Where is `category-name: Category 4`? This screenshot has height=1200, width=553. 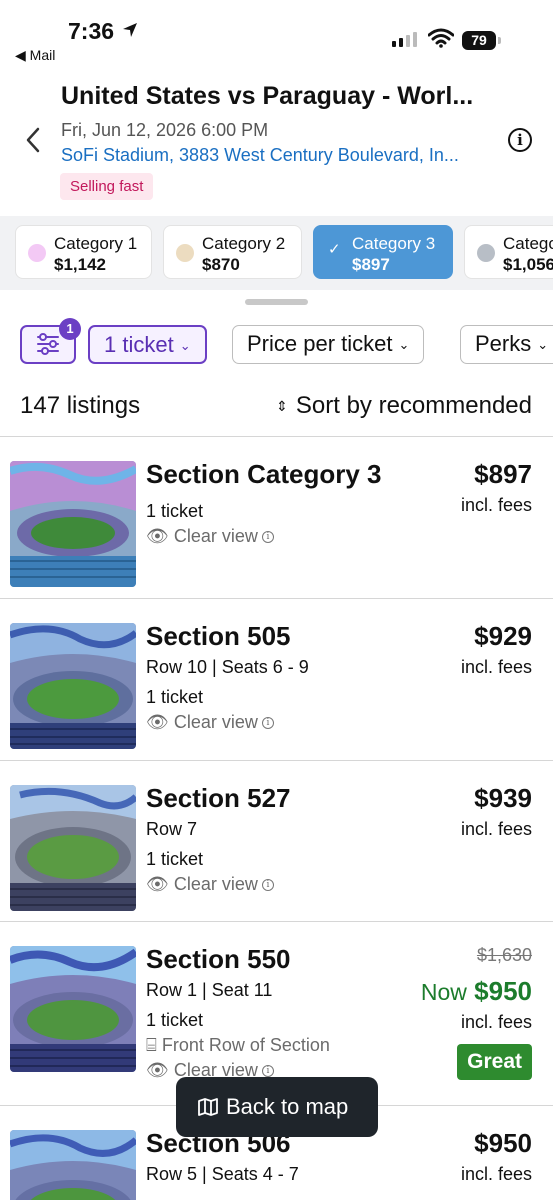 category-name: Category 4 is located at coordinates (528, 243).